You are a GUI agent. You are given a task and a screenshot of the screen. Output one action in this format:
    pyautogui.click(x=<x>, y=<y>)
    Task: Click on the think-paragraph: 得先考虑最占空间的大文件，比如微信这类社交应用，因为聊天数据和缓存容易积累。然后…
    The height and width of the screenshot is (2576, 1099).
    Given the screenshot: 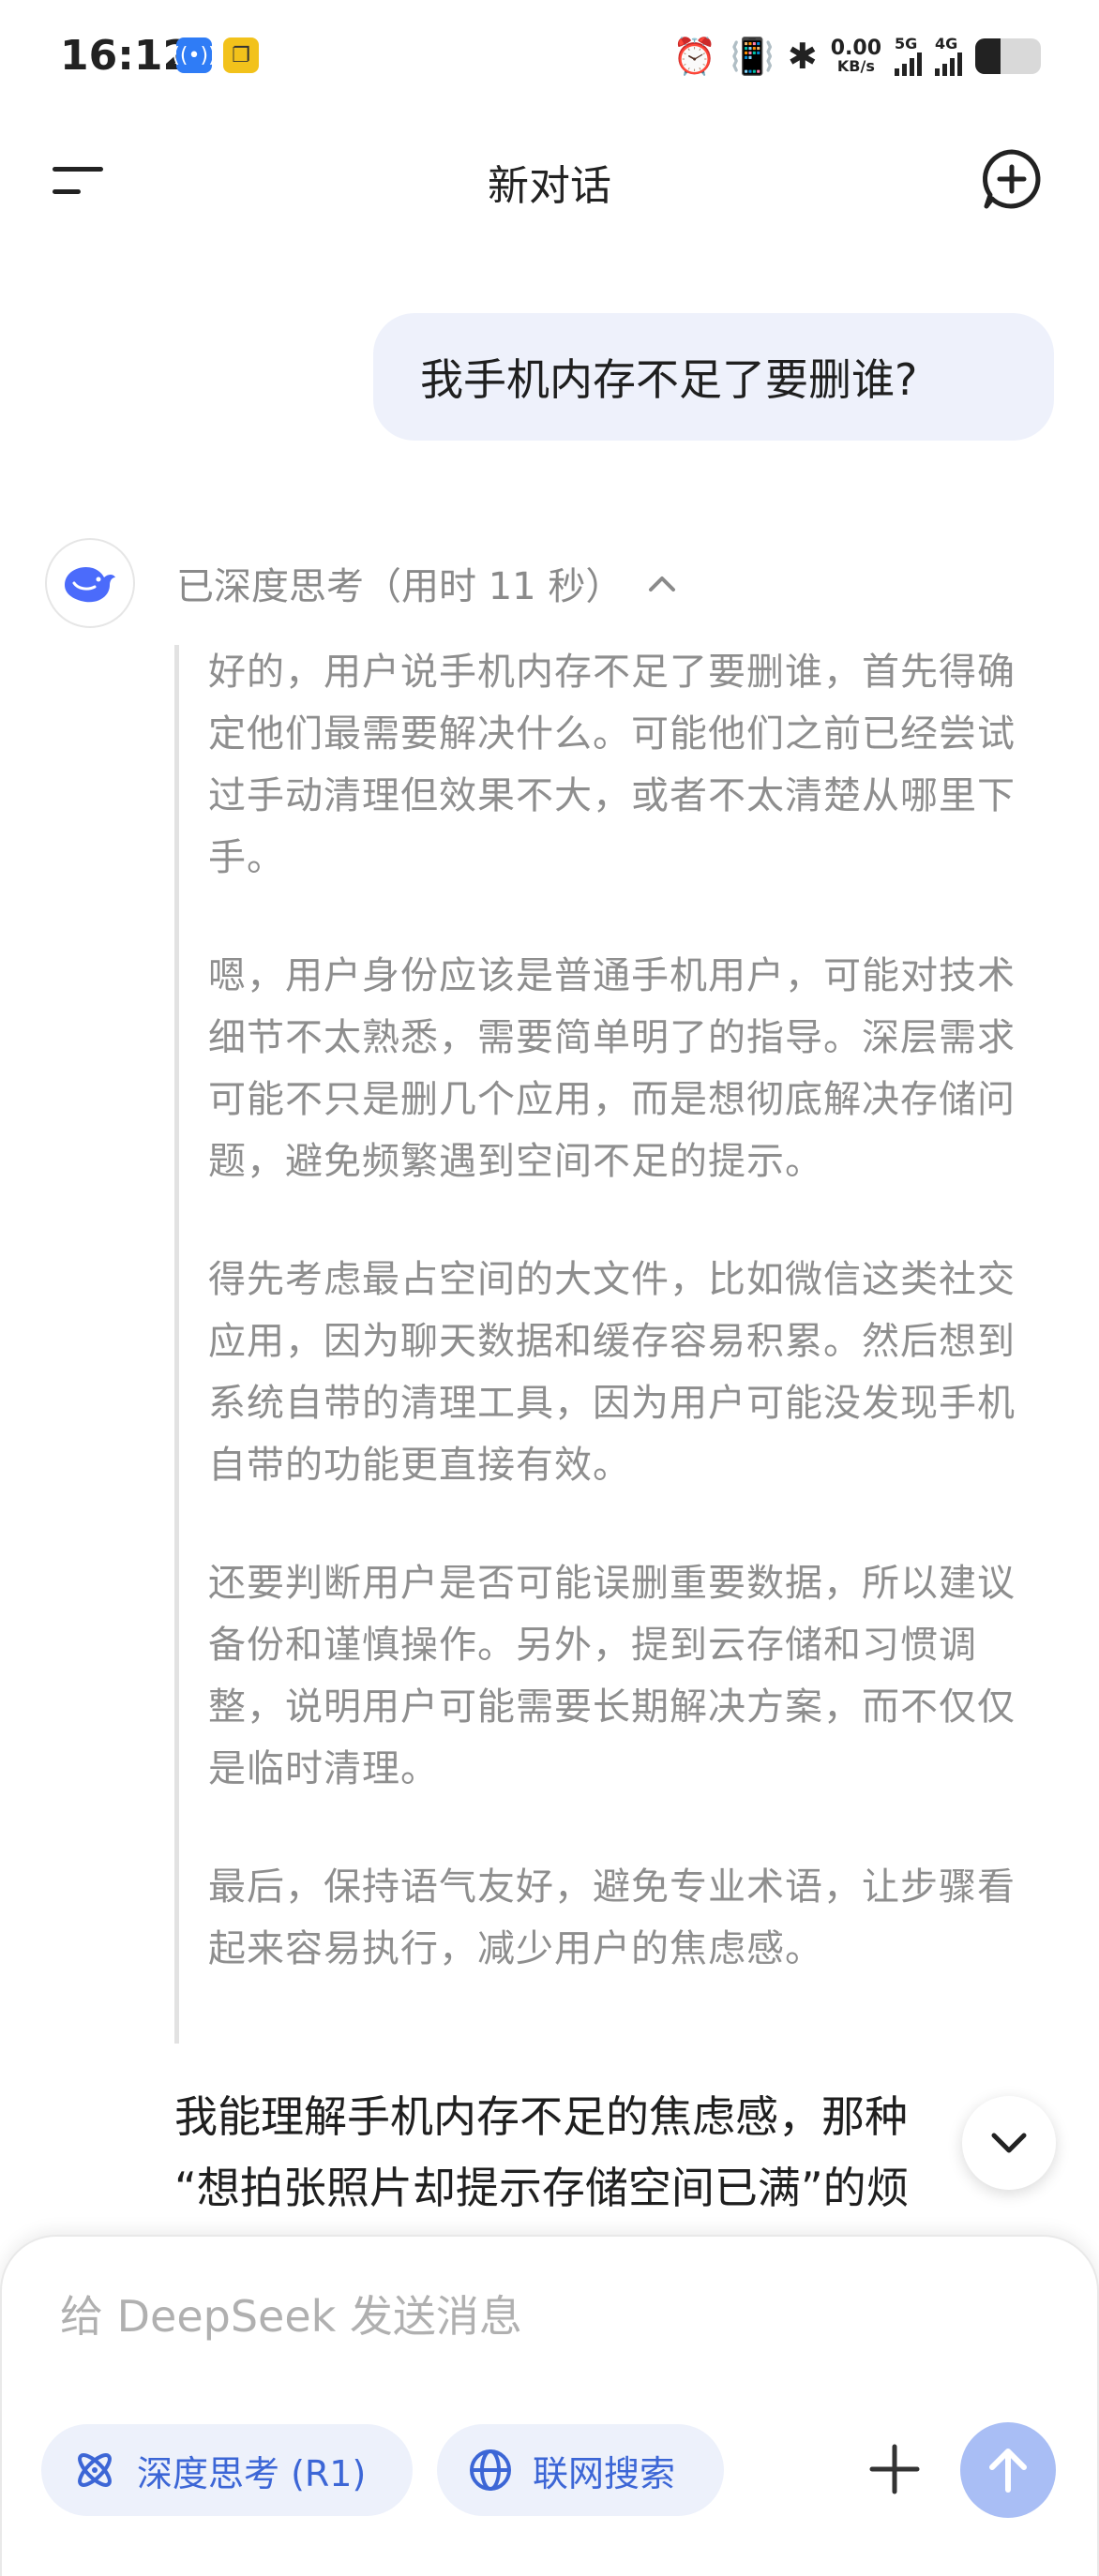 What is the action you would take?
    pyautogui.click(x=612, y=1372)
    